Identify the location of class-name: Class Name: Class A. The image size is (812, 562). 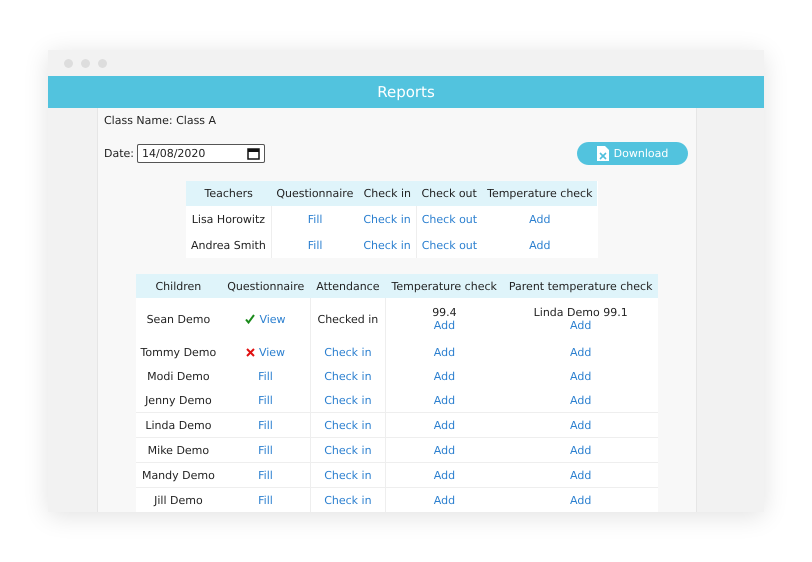
(160, 120).